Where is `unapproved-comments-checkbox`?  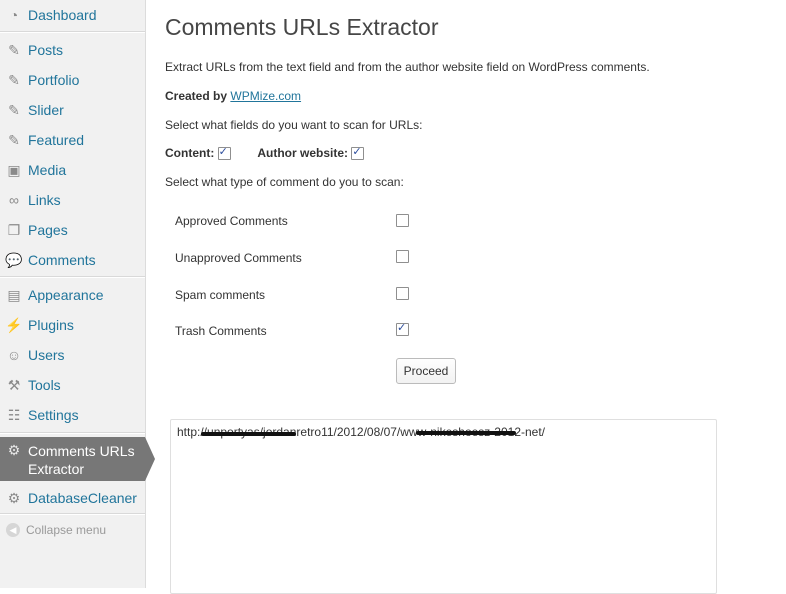
unapproved-comments-checkbox is located at coordinates (402, 256).